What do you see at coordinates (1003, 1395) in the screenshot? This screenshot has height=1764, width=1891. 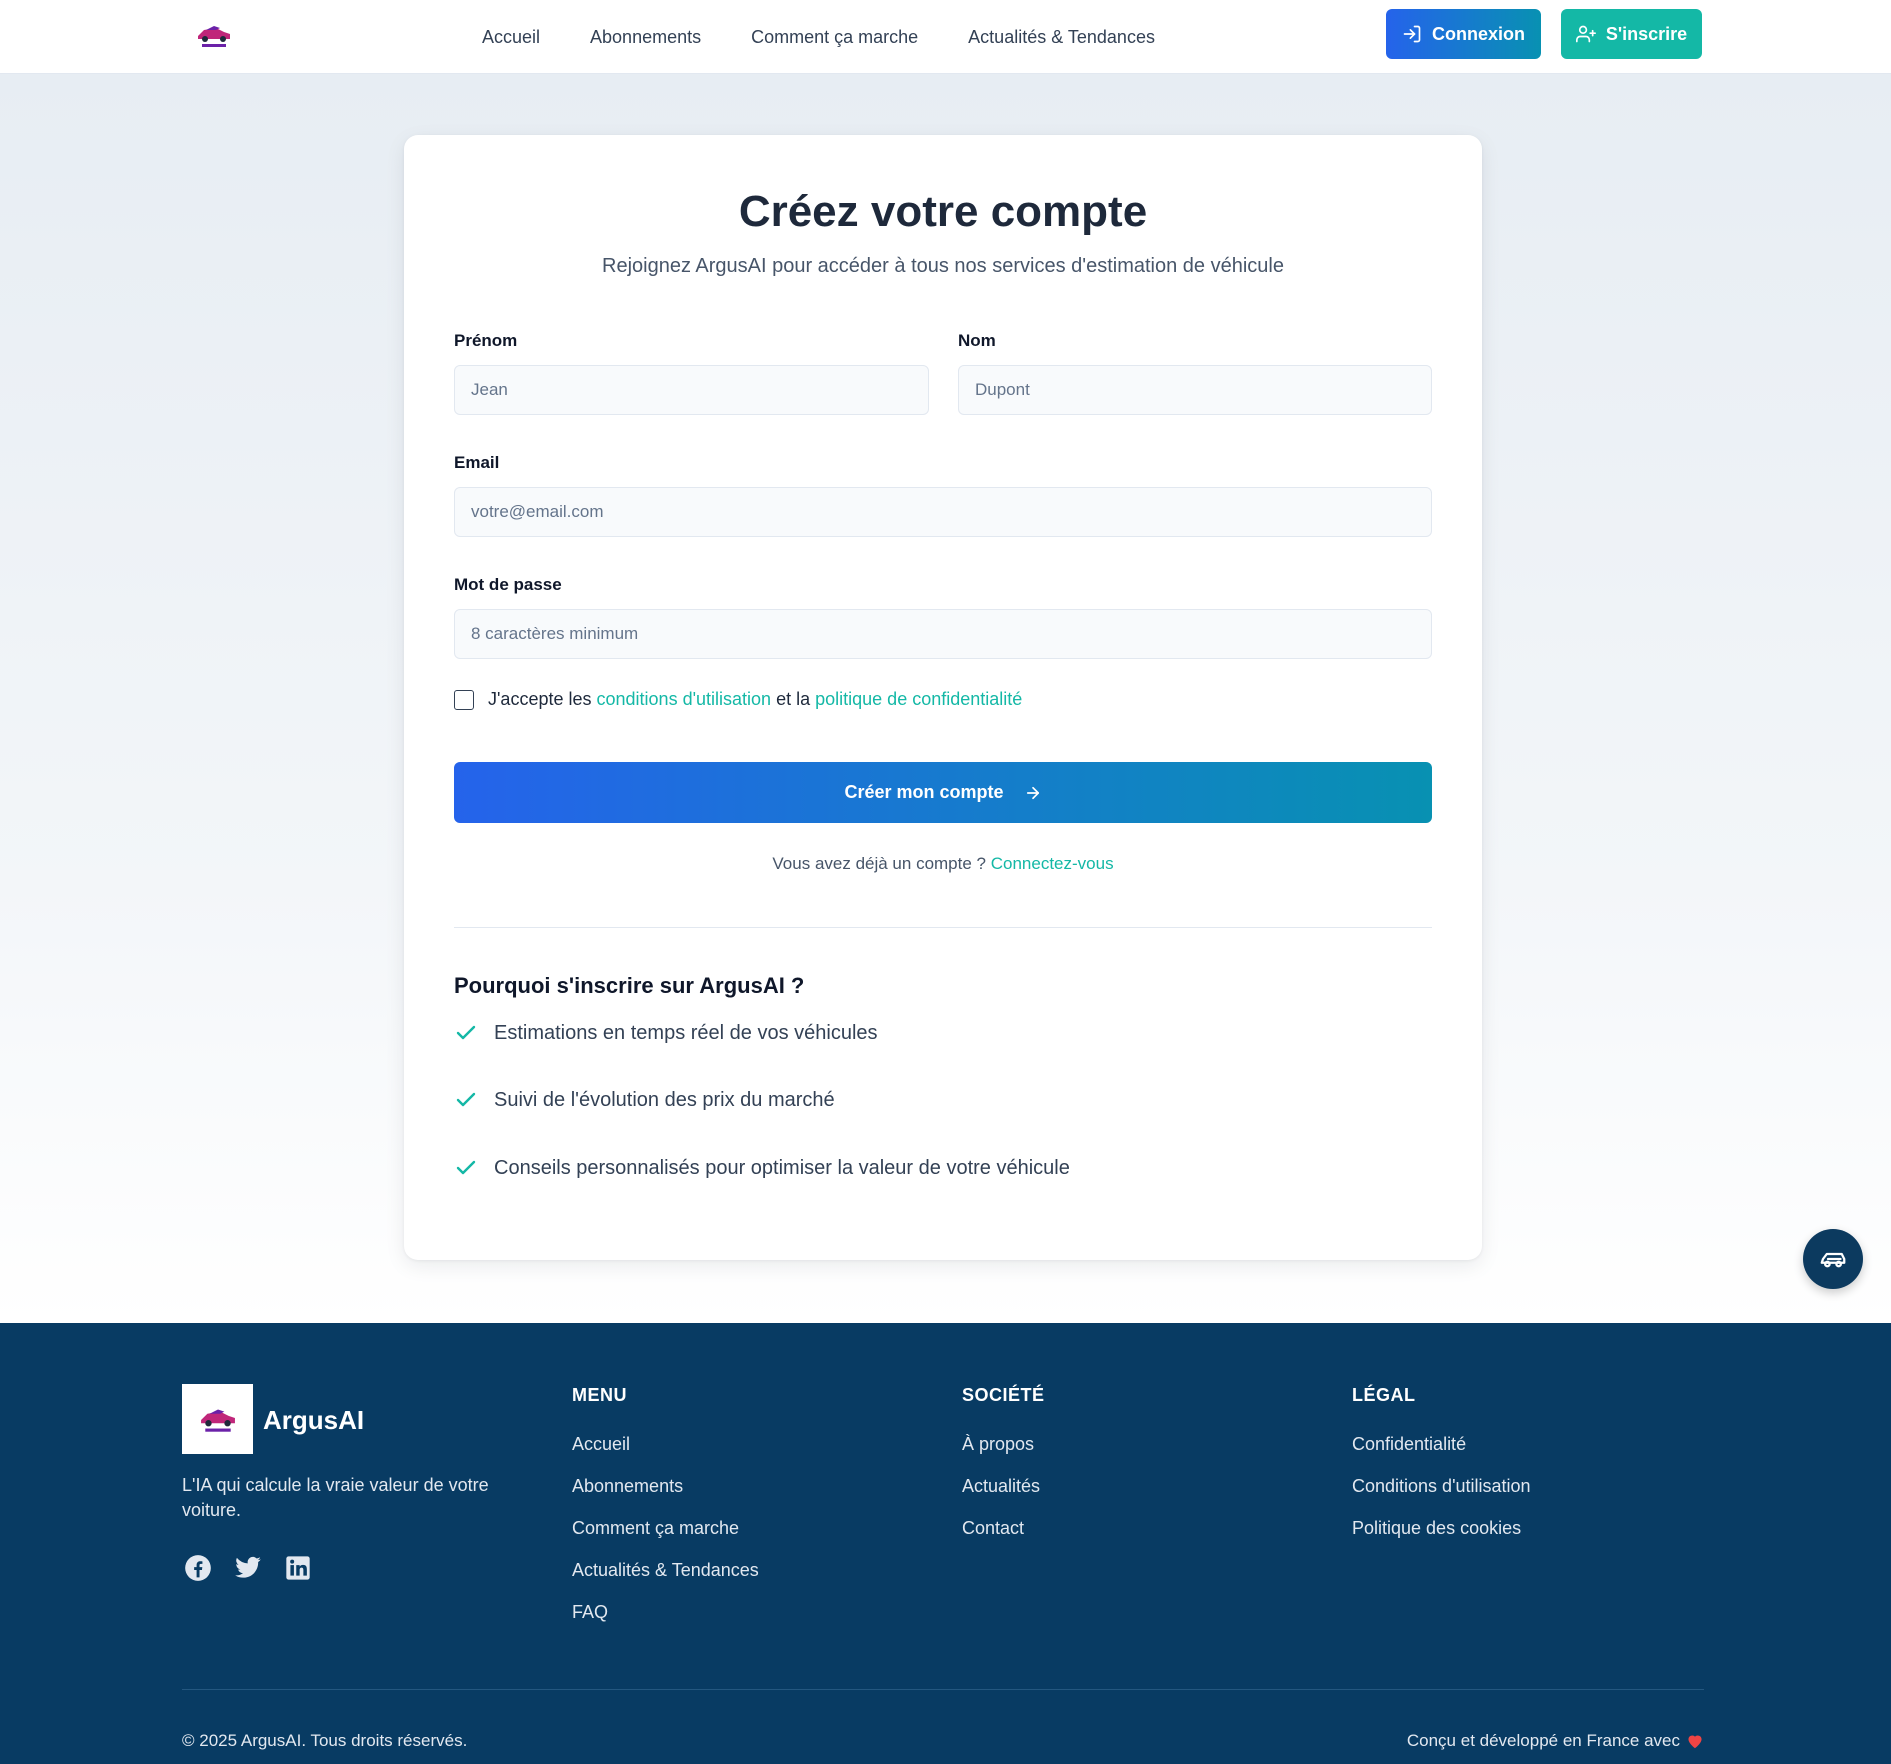 I see `footer-company-title: SOCIÉTÉ` at bounding box center [1003, 1395].